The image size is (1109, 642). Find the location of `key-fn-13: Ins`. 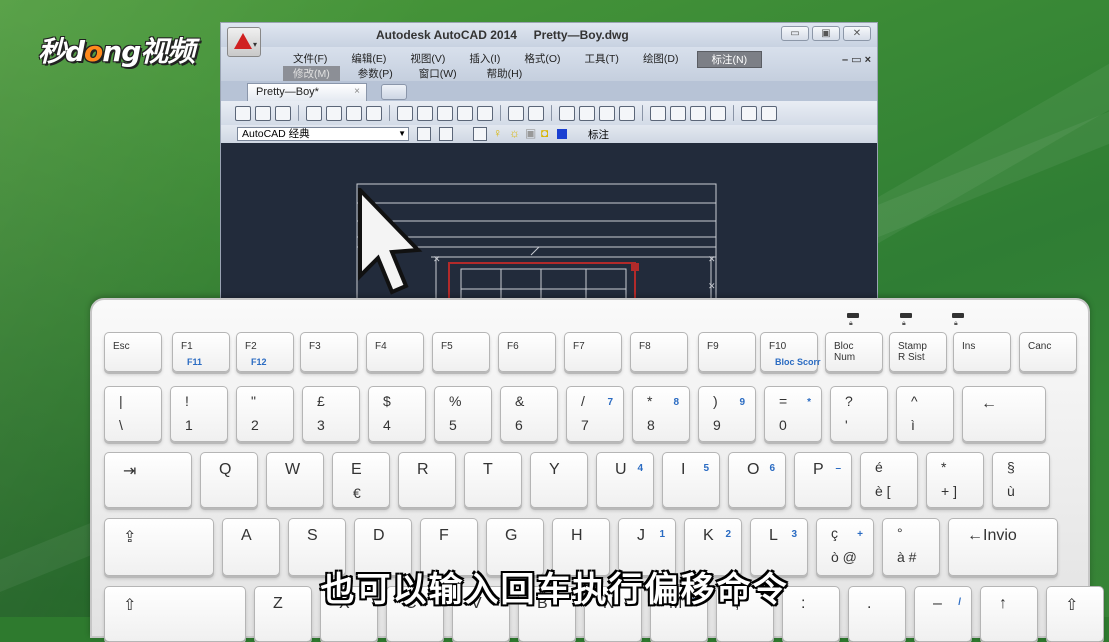

key-fn-13: Ins is located at coordinates (982, 352).